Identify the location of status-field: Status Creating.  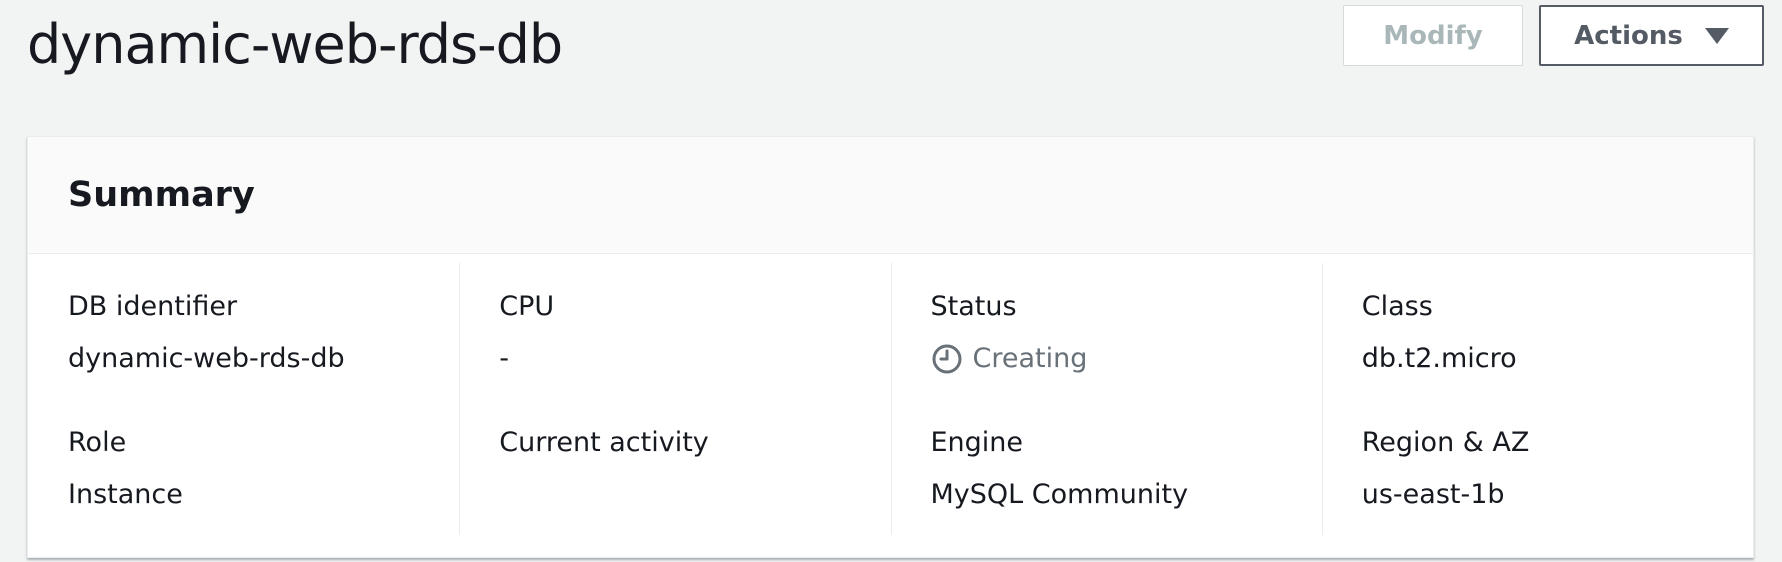
(1121, 333).